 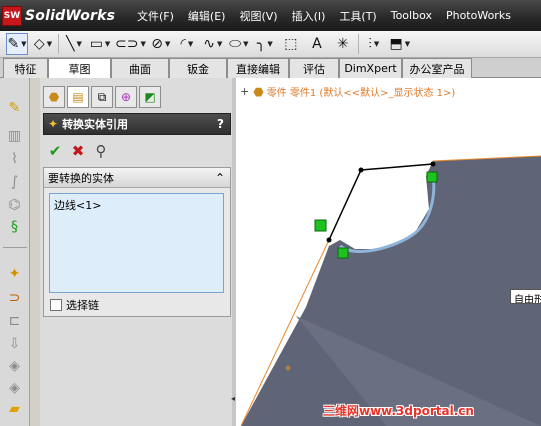 What do you see at coordinates (357, 16) in the screenshot?
I see `menu-tools: 工具(T)` at bounding box center [357, 16].